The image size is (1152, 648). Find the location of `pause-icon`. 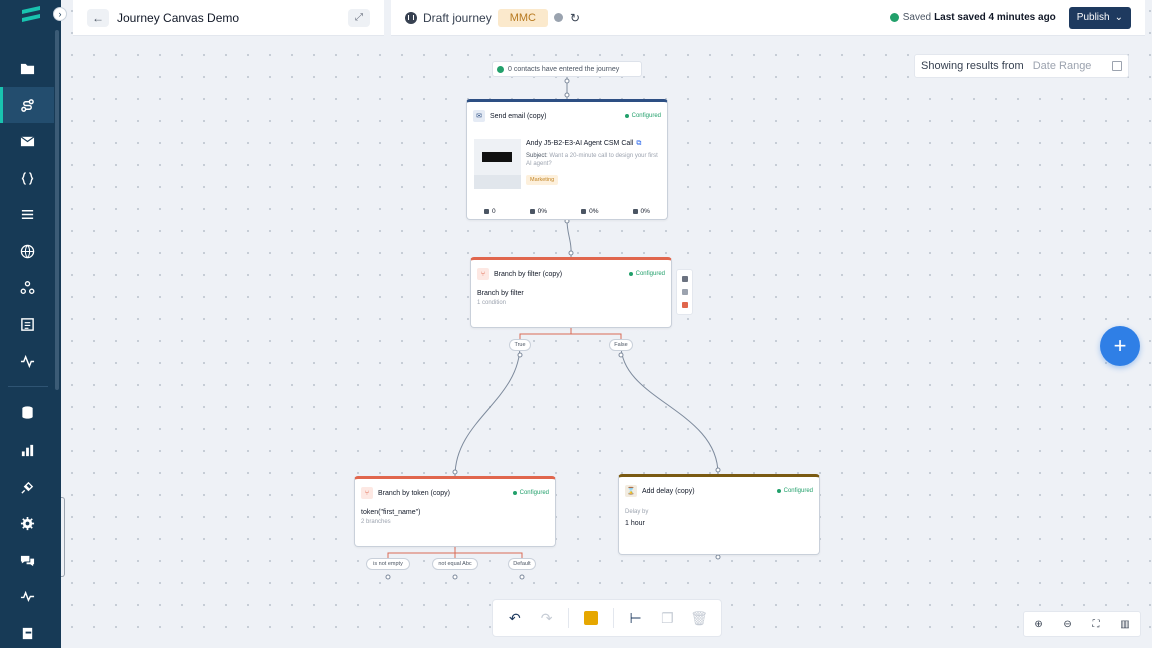

pause-icon is located at coordinates (411, 17).